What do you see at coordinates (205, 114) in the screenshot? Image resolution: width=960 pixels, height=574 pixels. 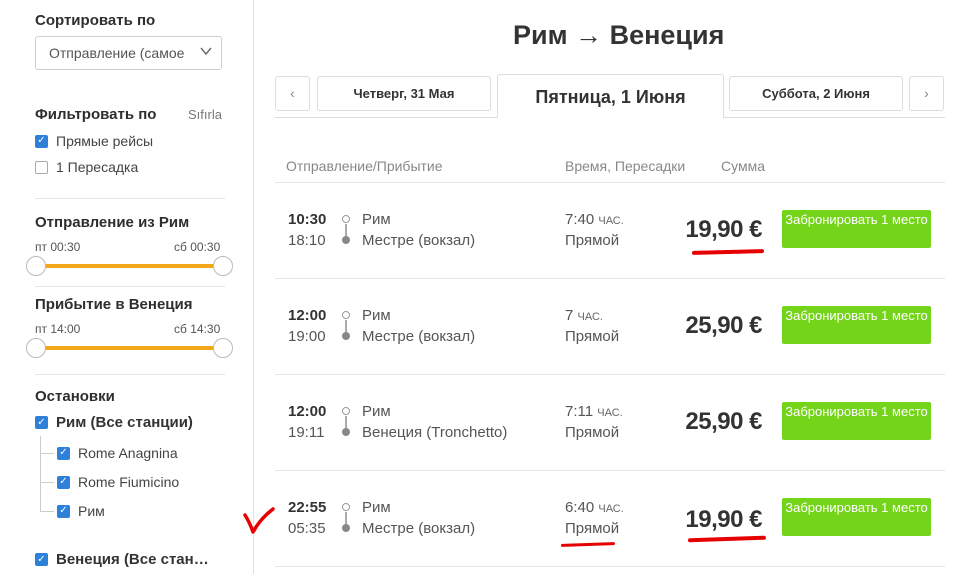 I see `reset-link: Sıfırla` at bounding box center [205, 114].